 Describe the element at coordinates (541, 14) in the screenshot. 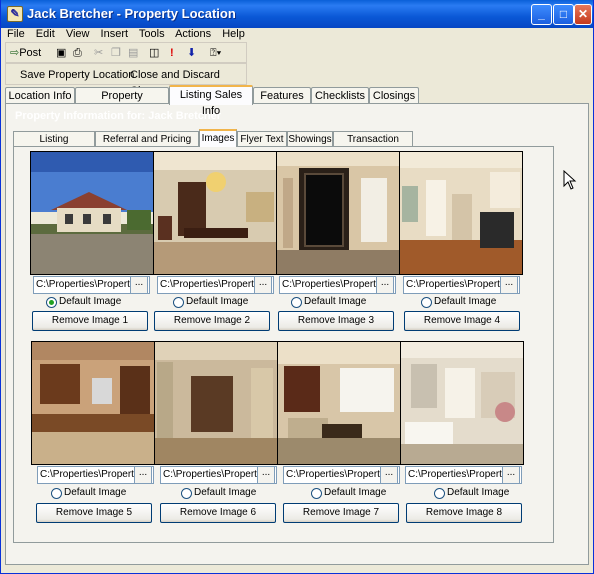

I see `minimize-button: _` at that location.